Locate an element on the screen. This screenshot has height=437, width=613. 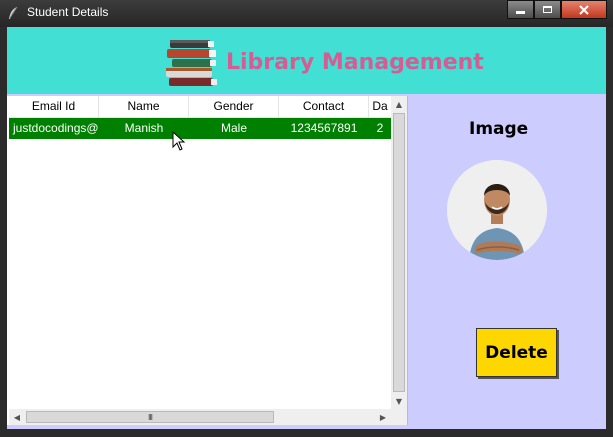
header-banner: Library Management is located at coordinates (306, 60).